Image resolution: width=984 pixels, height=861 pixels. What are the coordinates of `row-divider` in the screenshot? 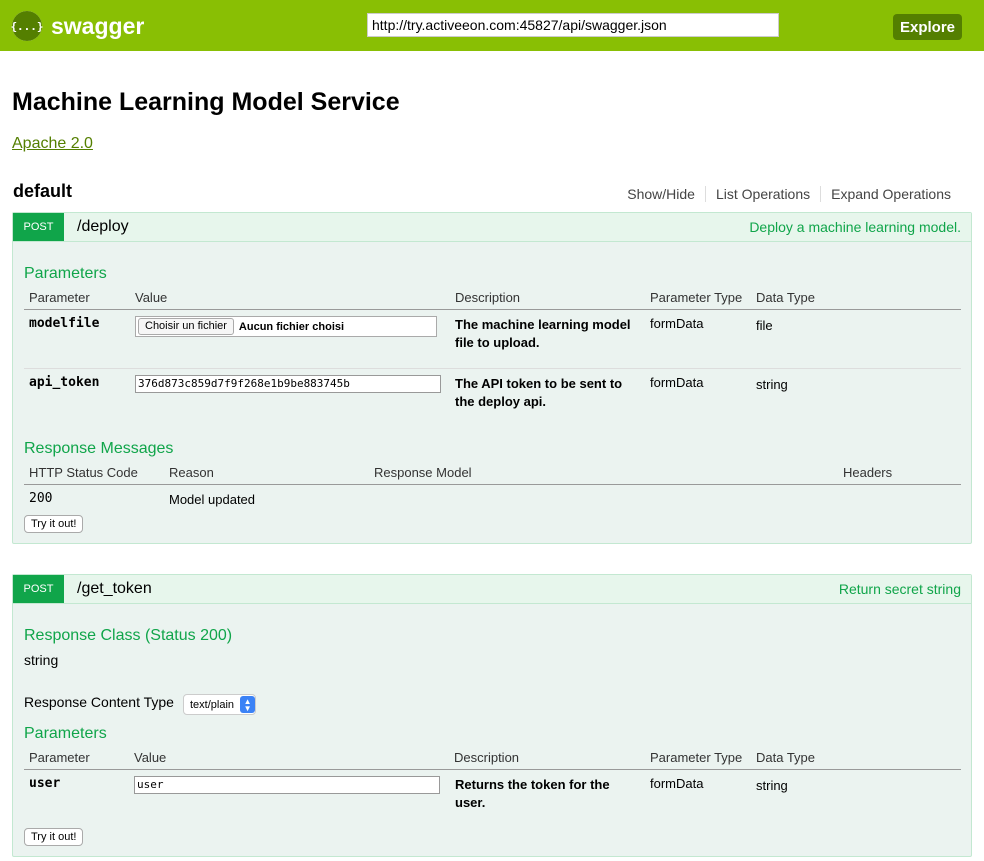 It's located at (492, 368).